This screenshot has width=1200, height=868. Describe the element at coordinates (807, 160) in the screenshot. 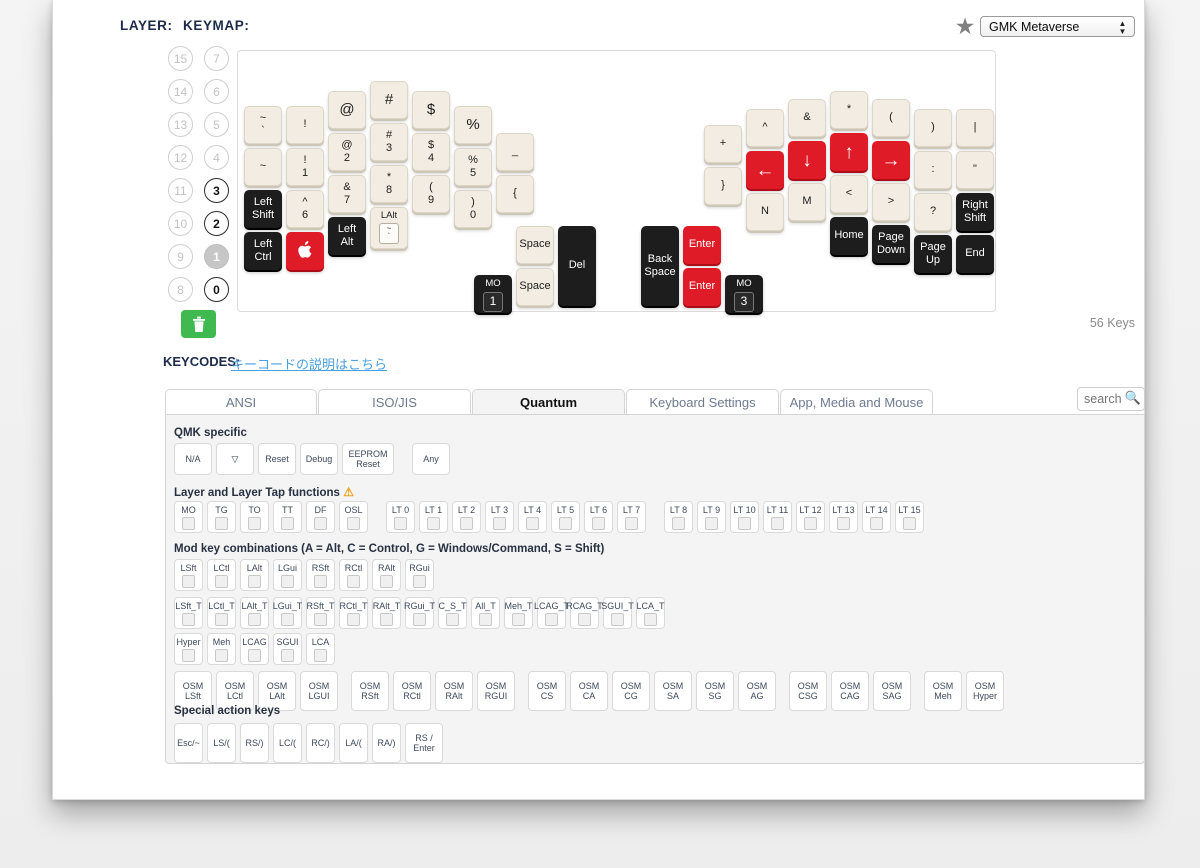

I see `k-arrow-down: ↓` at that location.